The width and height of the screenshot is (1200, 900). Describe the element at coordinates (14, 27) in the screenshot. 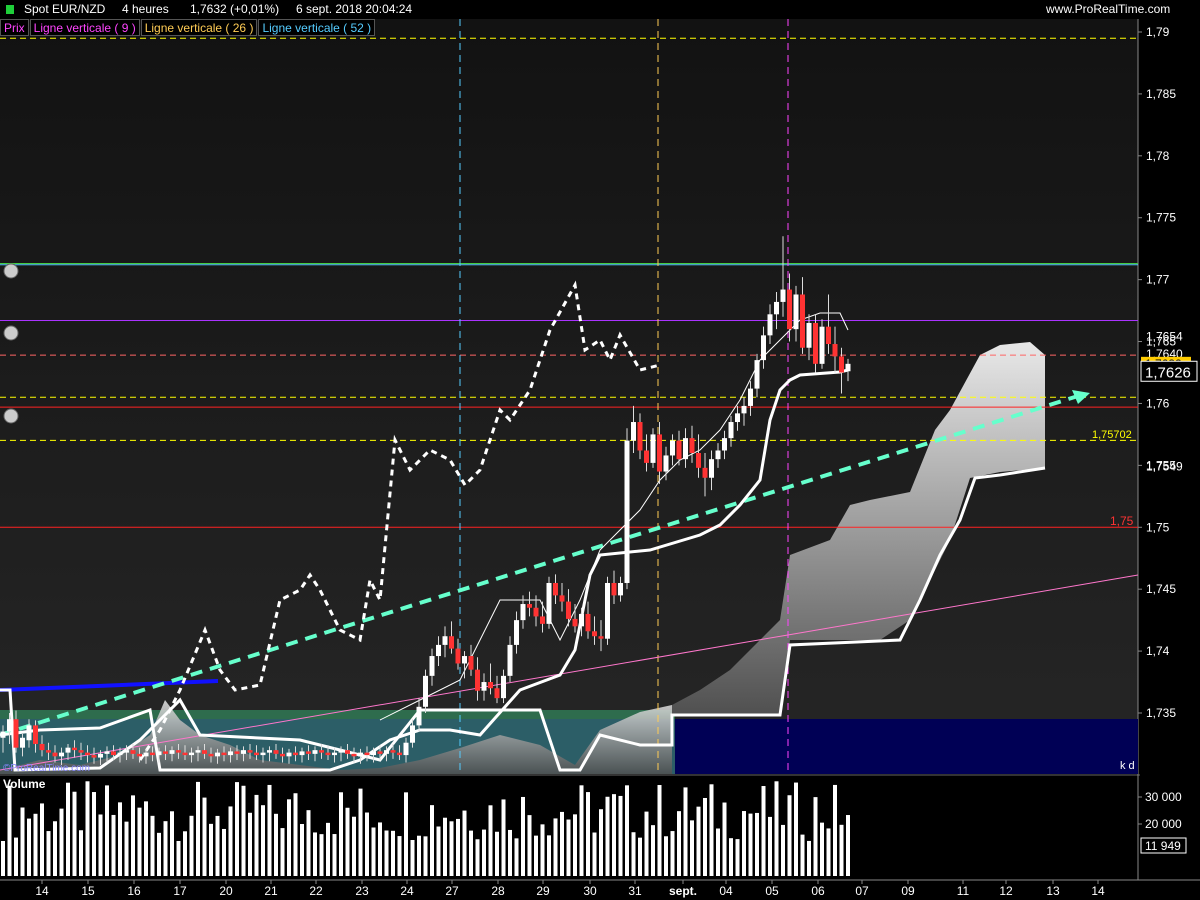

I see `legend-item-prix: Prix` at that location.